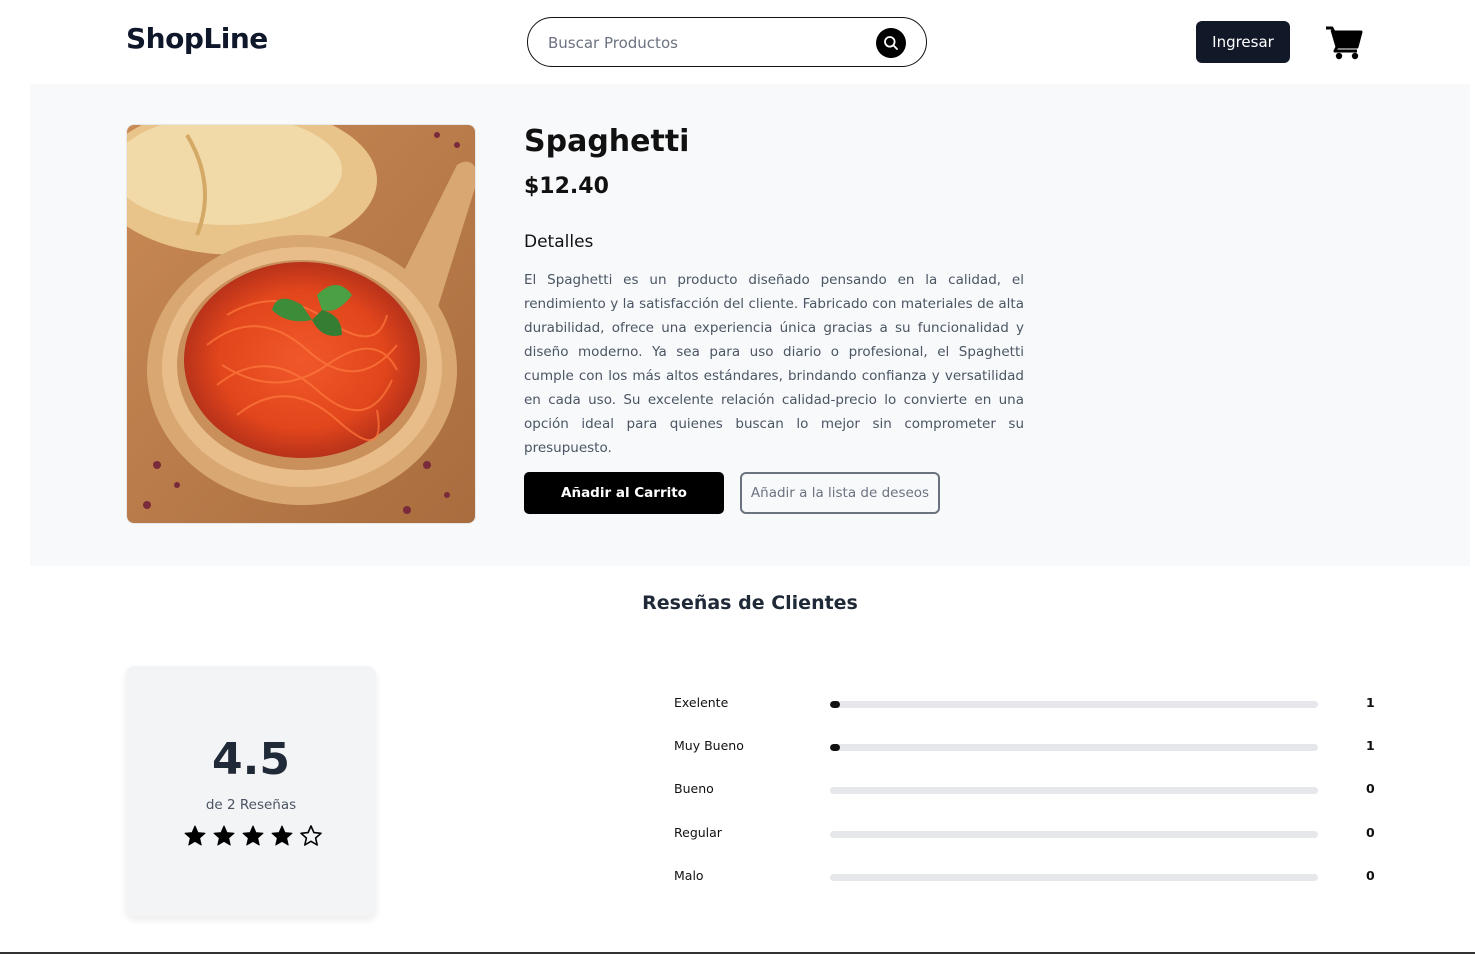 This screenshot has width=1475, height=954. What do you see at coordinates (624, 493) in the screenshot?
I see `add-to-cart-button: Añadir al Carrito` at bounding box center [624, 493].